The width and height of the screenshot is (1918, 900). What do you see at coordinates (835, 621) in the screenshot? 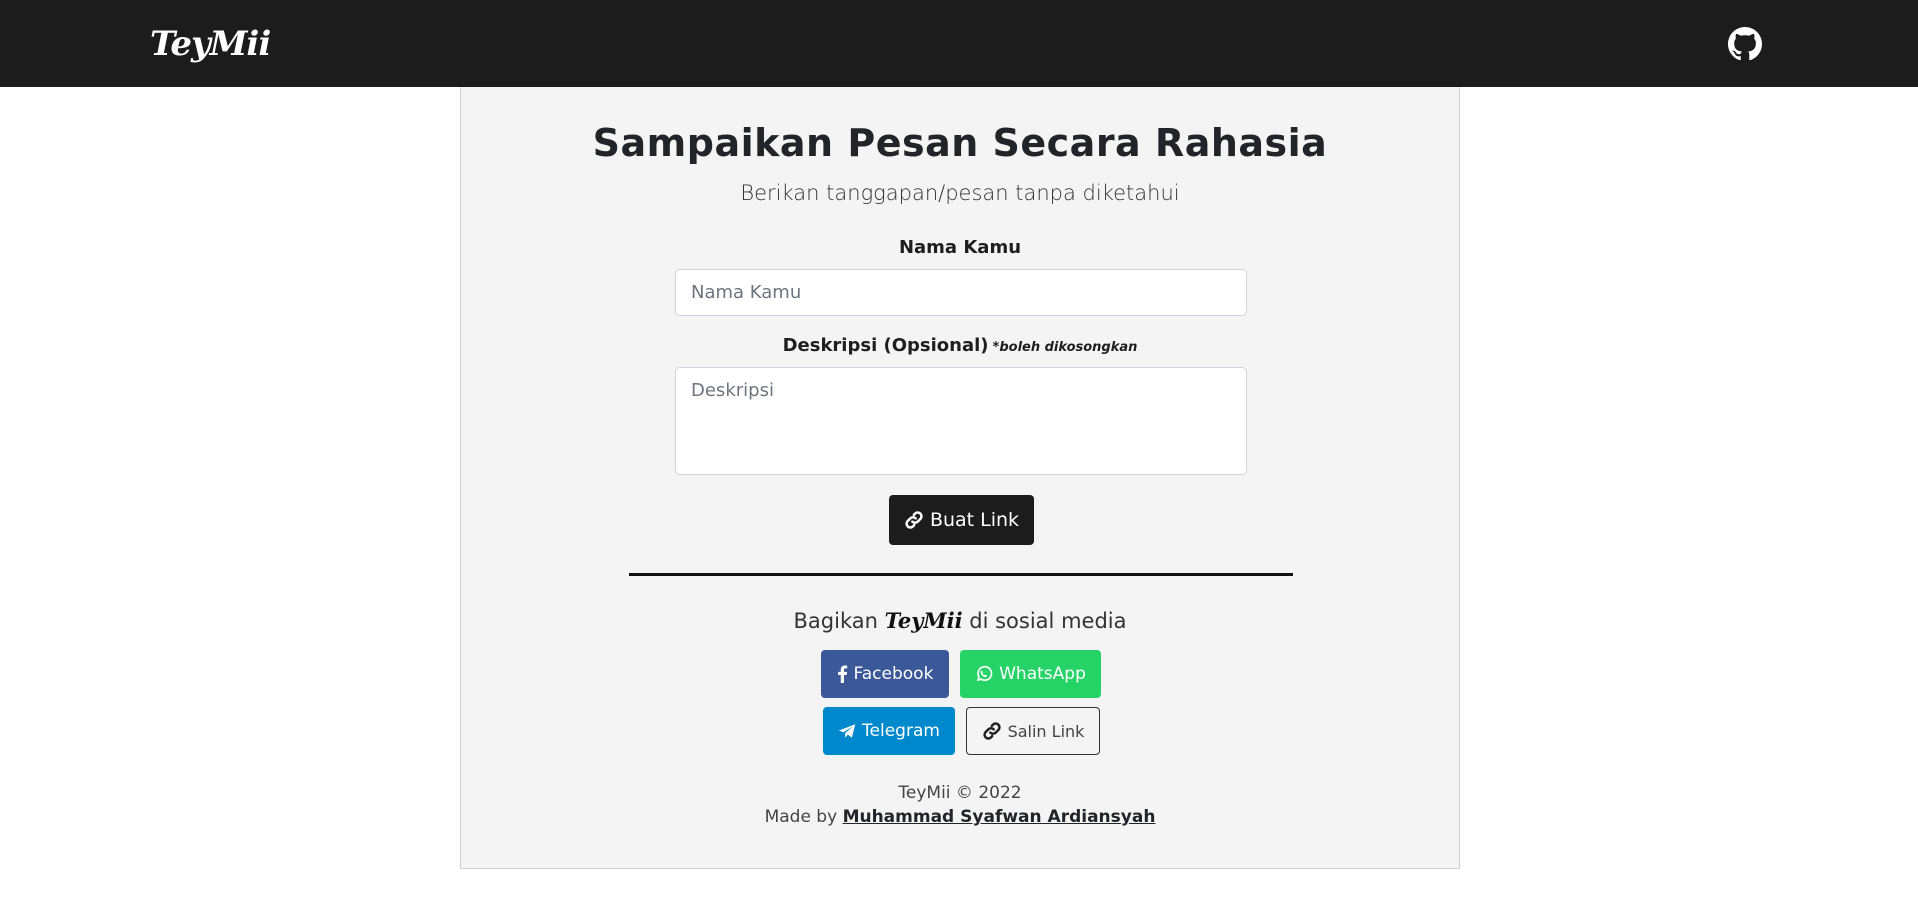
I see `share-prefix: Bagikan` at bounding box center [835, 621].